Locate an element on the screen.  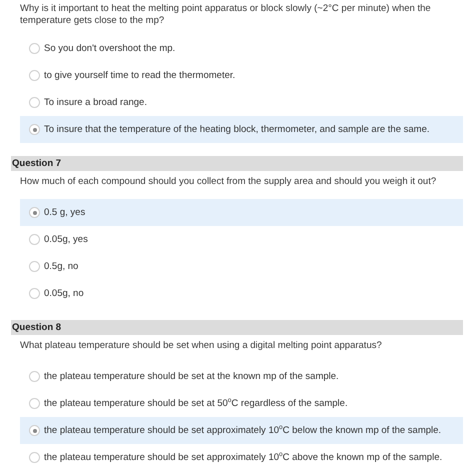
option-label: 0.05g, no is located at coordinates (64, 293).